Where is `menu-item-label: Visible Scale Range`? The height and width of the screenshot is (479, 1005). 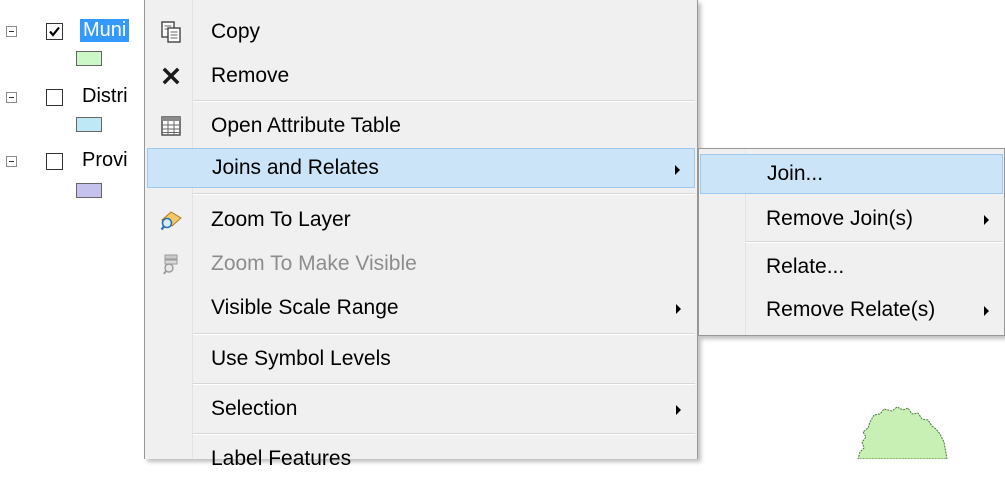 menu-item-label: Visible Scale Range is located at coordinates (305, 307).